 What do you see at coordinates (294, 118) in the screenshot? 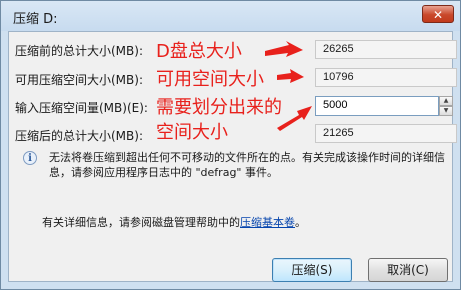
I see `arrow-to-input` at bounding box center [294, 118].